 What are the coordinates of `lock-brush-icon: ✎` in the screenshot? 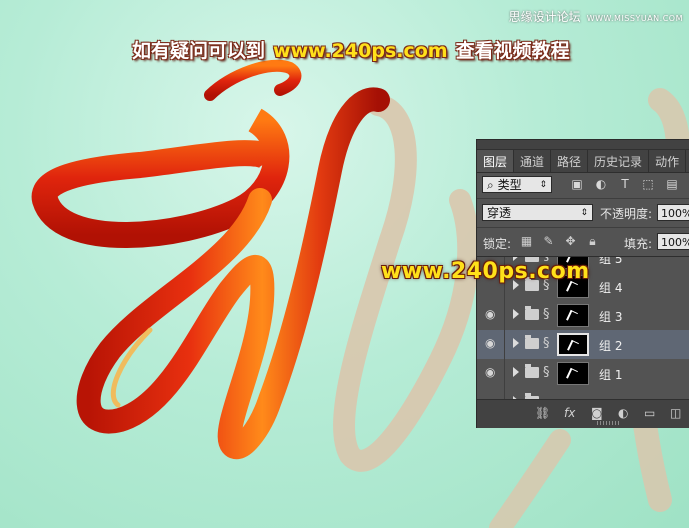 It's located at (548, 241).